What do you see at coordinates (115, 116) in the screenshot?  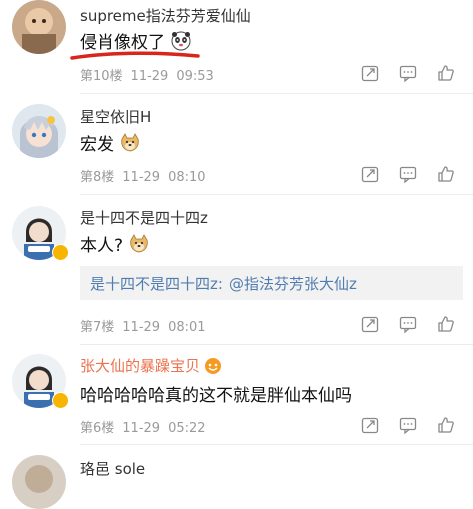 I see `commenter-name: 星空依旧H` at bounding box center [115, 116].